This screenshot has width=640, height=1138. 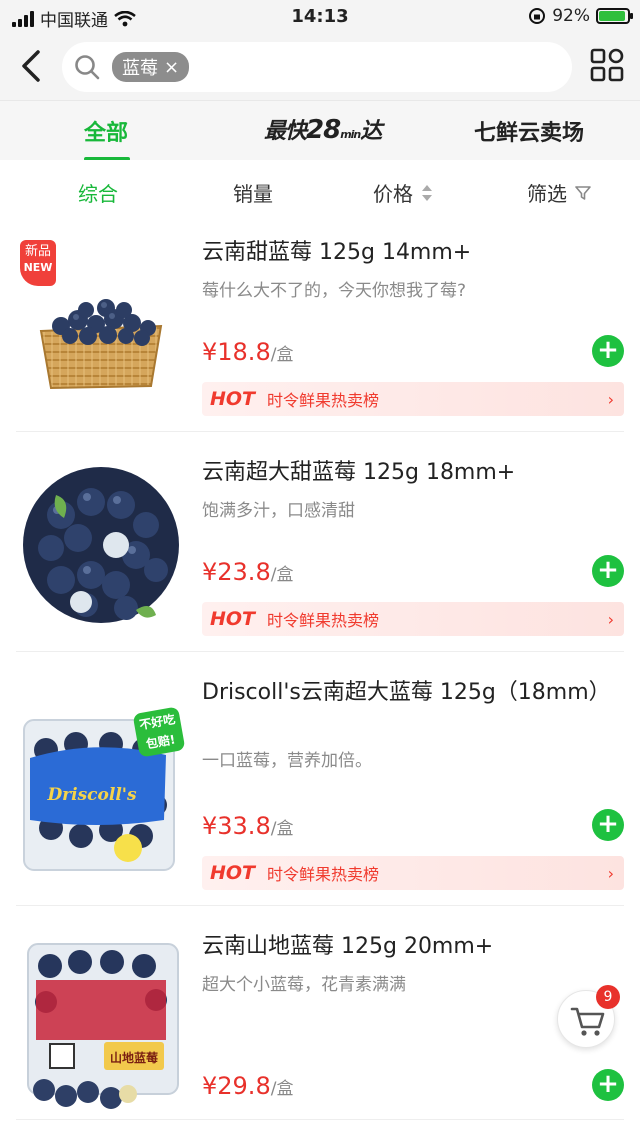 What do you see at coordinates (134, 1057) in the screenshot?
I see `pack-label: 山地蓝莓` at bounding box center [134, 1057].